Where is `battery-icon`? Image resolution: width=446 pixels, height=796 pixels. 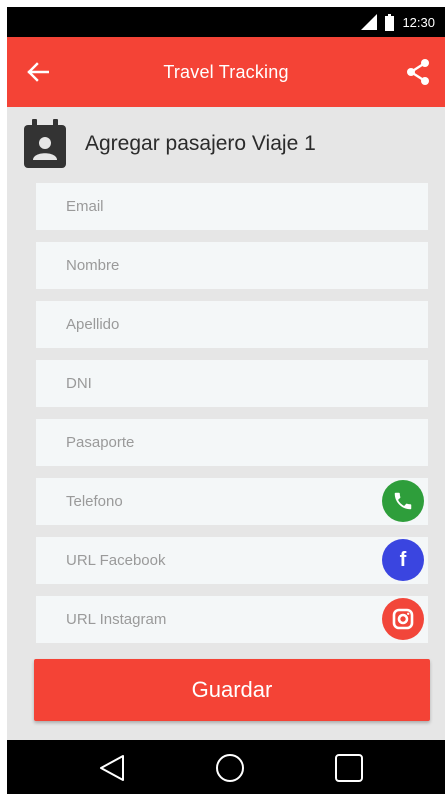 battery-icon is located at coordinates (390, 22).